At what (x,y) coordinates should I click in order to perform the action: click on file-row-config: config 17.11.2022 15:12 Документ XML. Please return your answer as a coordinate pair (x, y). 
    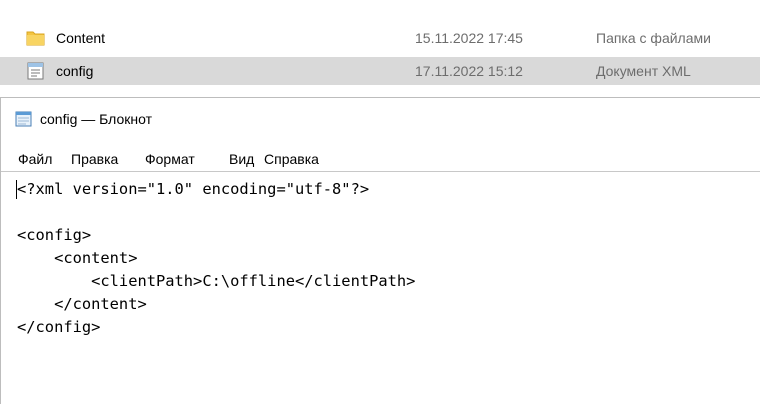
    Looking at the image, I should click on (380, 71).